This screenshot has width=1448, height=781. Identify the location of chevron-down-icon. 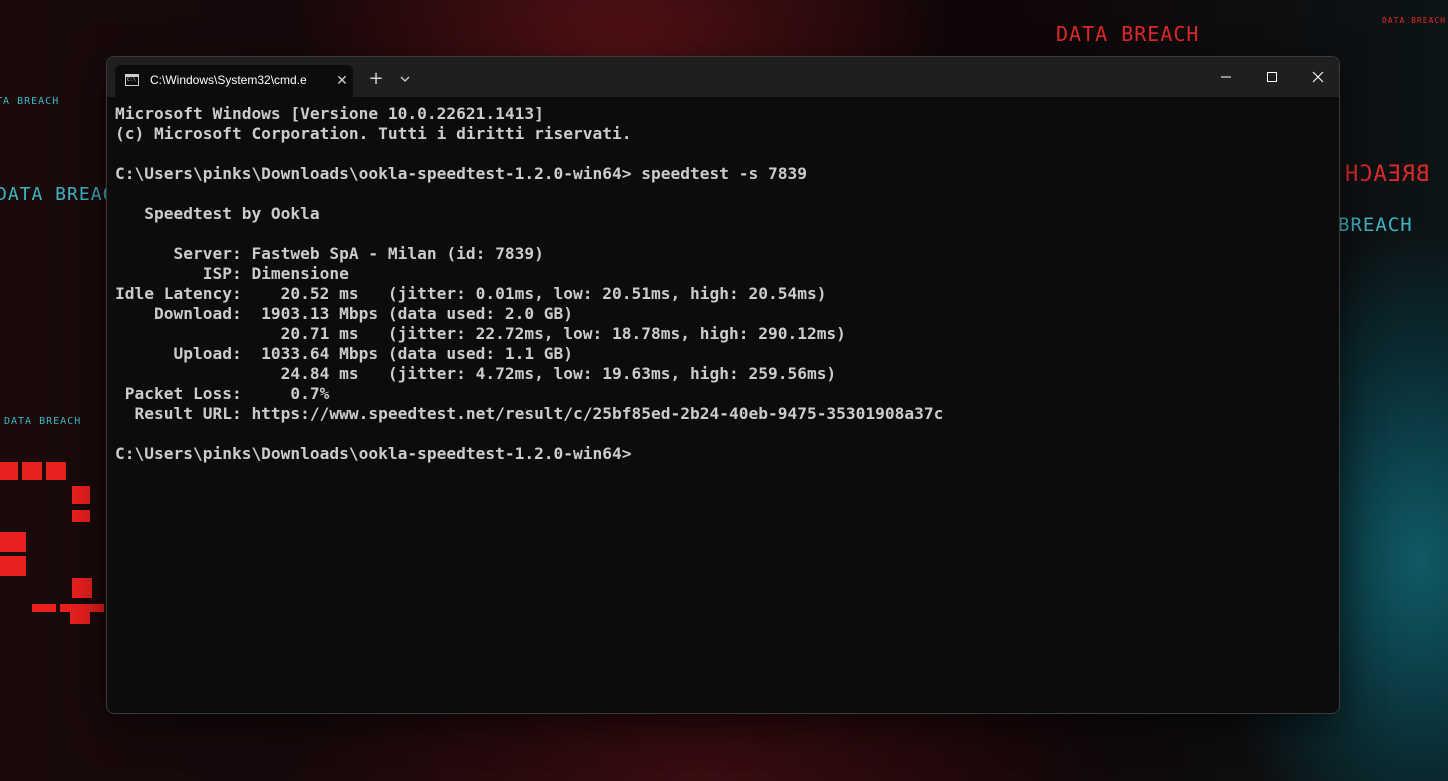
(405, 79).